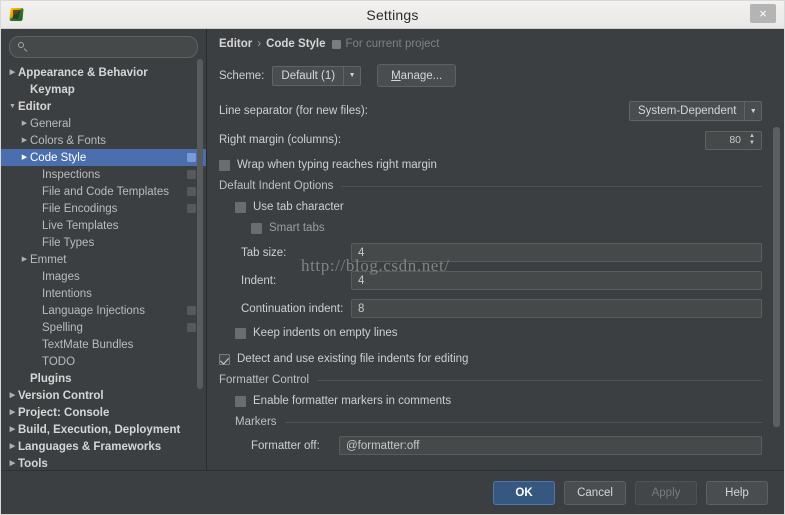  Describe the element at coordinates (80, 208) in the screenshot. I see `sidebar-item-label: File Encodings` at that location.